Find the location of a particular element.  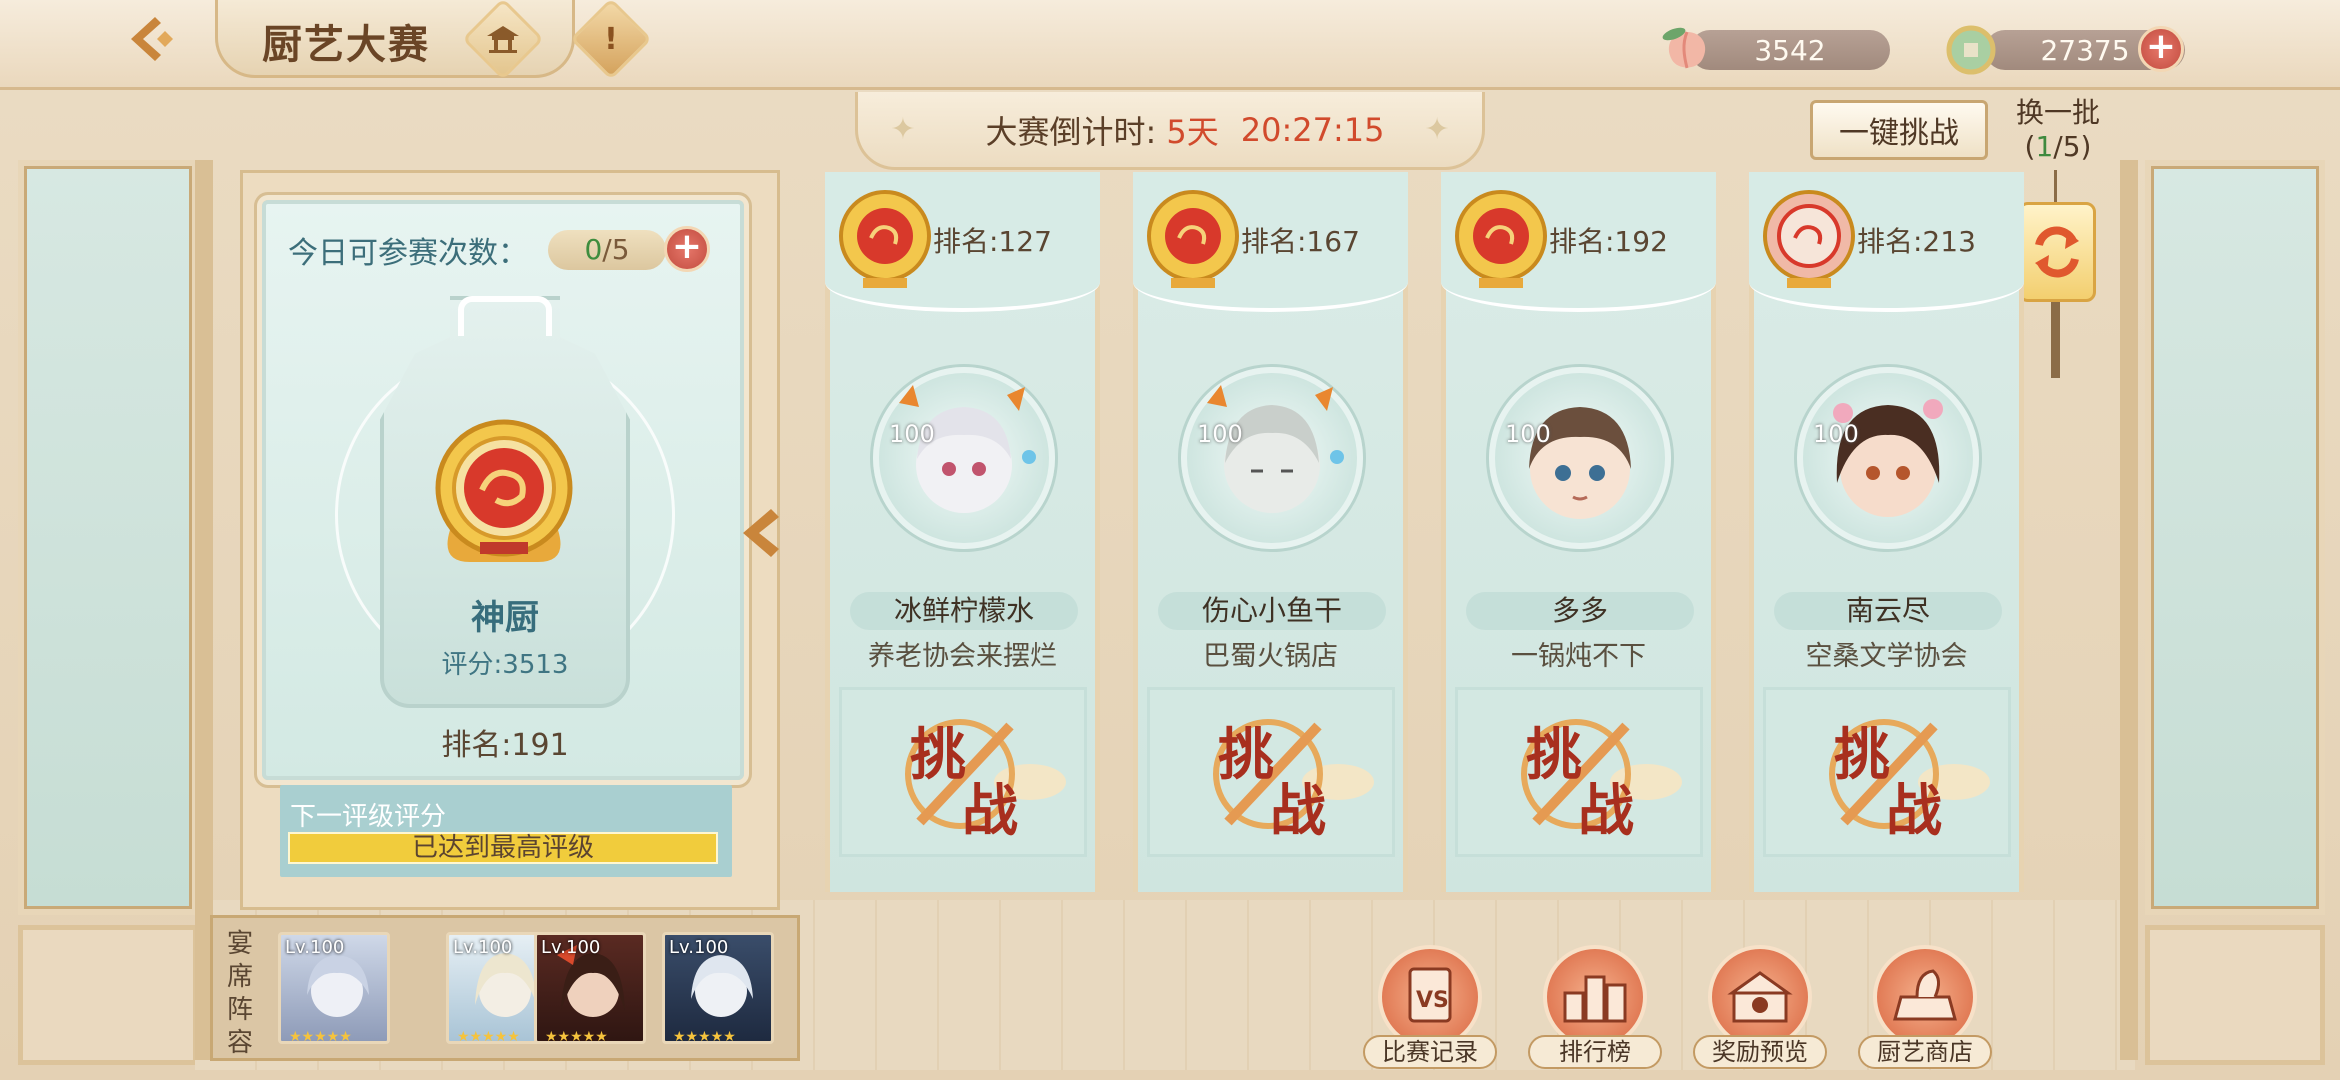

countdown-days: 5天 is located at coordinates (1192, 131).